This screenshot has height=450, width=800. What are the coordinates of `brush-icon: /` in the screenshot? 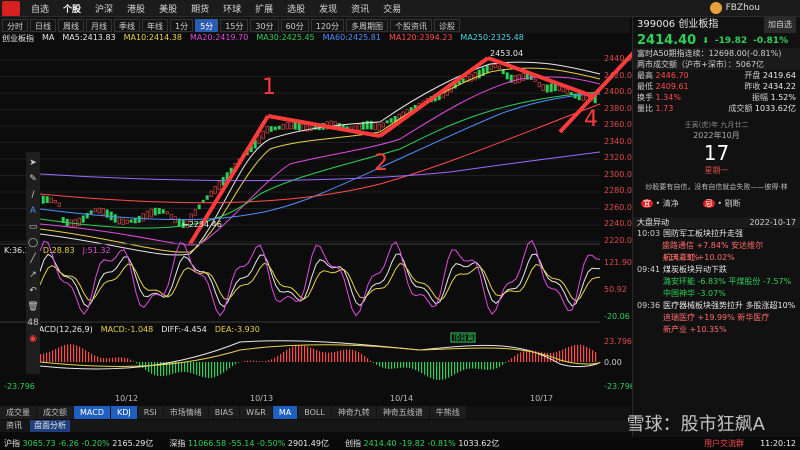 It's located at (32, 195).